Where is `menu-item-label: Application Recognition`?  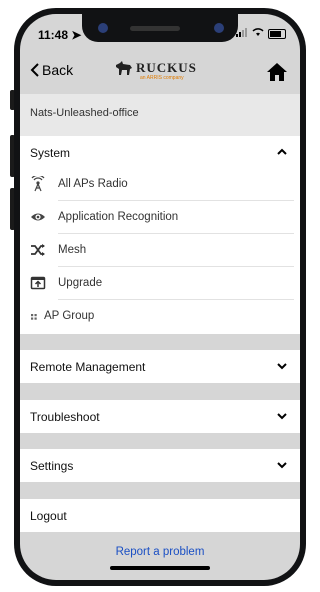 menu-item-label: Application Recognition is located at coordinates (118, 217).